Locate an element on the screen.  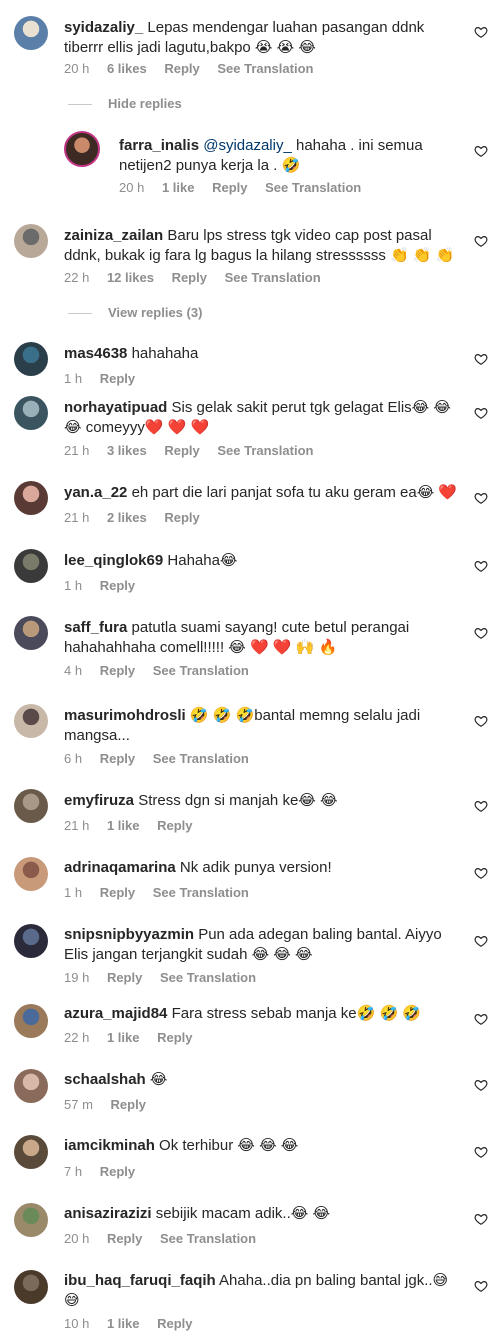
comment-username: emyfiruza is located at coordinates (99, 800).